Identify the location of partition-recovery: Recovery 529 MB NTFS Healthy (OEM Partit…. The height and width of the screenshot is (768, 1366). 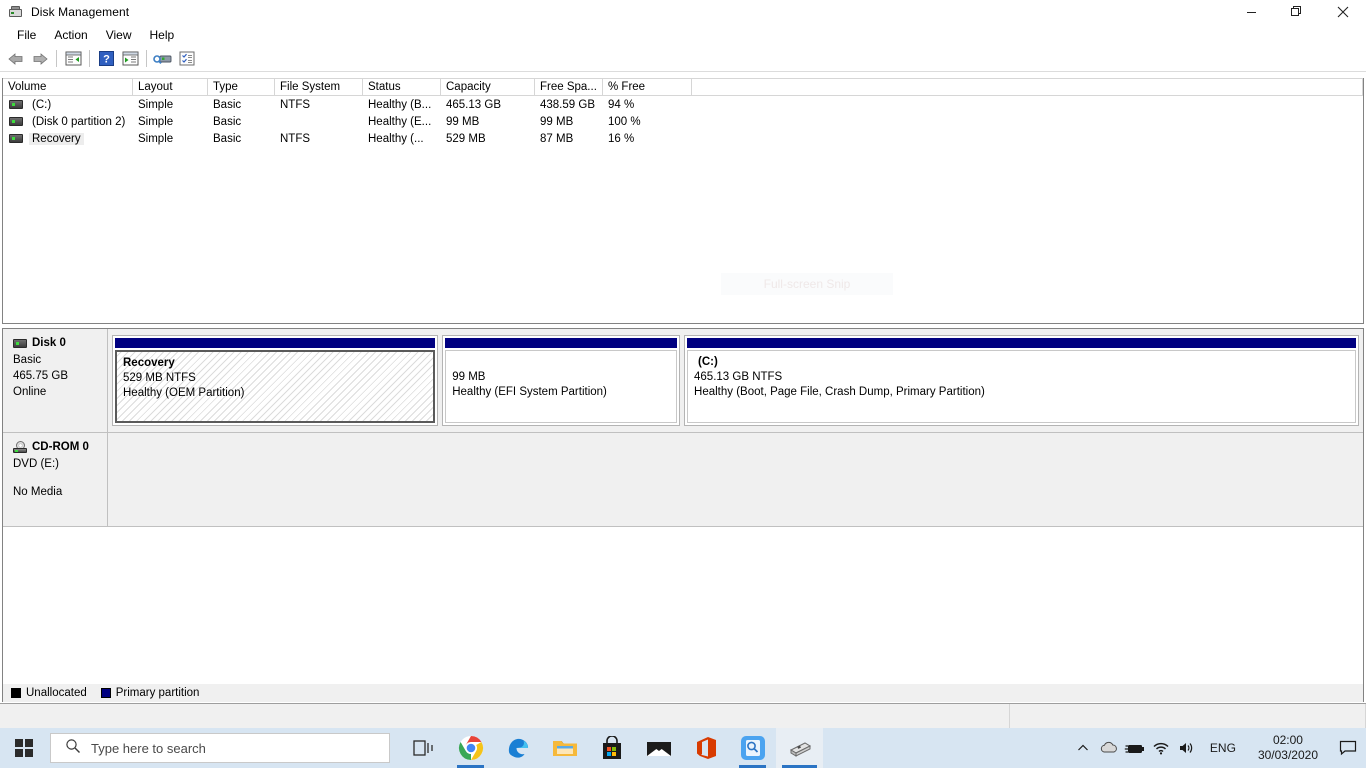
(275, 380).